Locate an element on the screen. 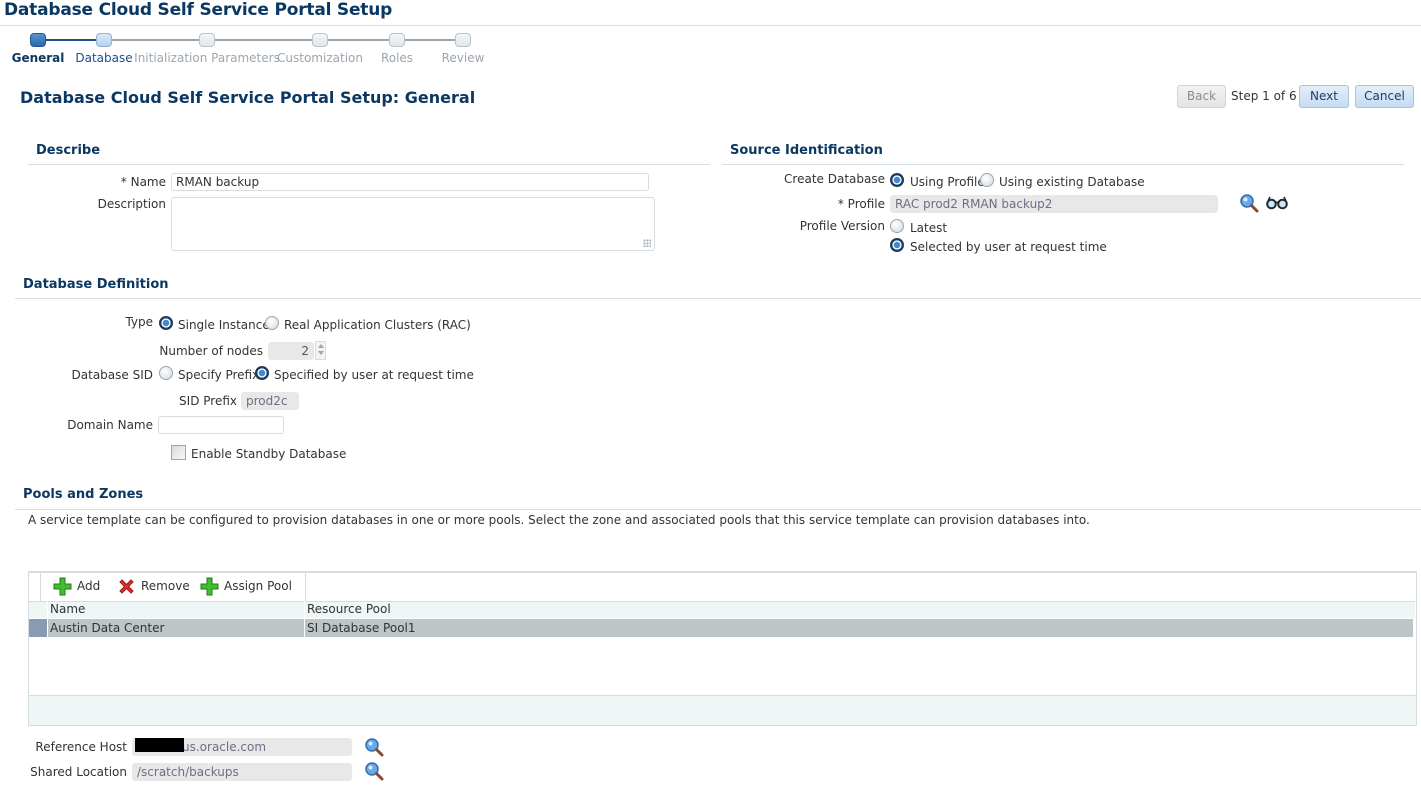 The image size is (1421, 787). describe-header: Describe is located at coordinates (68, 150).